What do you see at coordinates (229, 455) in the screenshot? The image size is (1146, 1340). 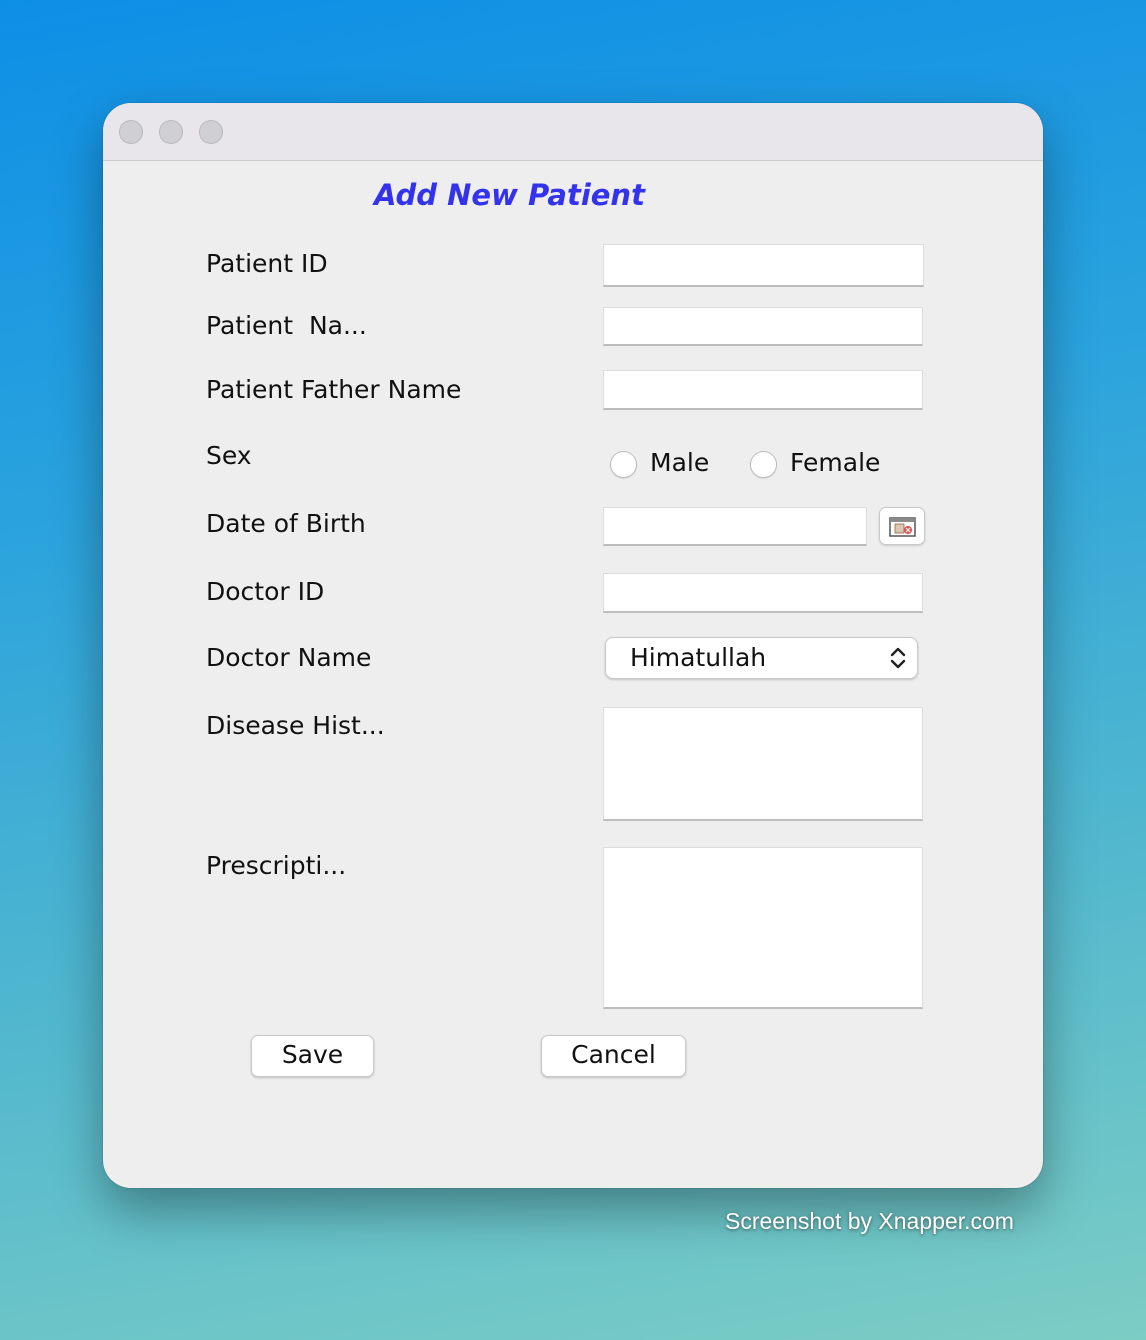 I see `sex-label: Sex` at bounding box center [229, 455].